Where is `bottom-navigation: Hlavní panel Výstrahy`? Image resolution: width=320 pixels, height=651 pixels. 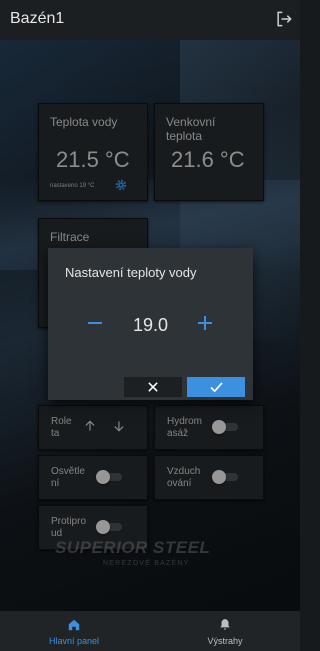 bottom-navigation: Hlavní panel Výstrahy is located at coordinates (150, 631).